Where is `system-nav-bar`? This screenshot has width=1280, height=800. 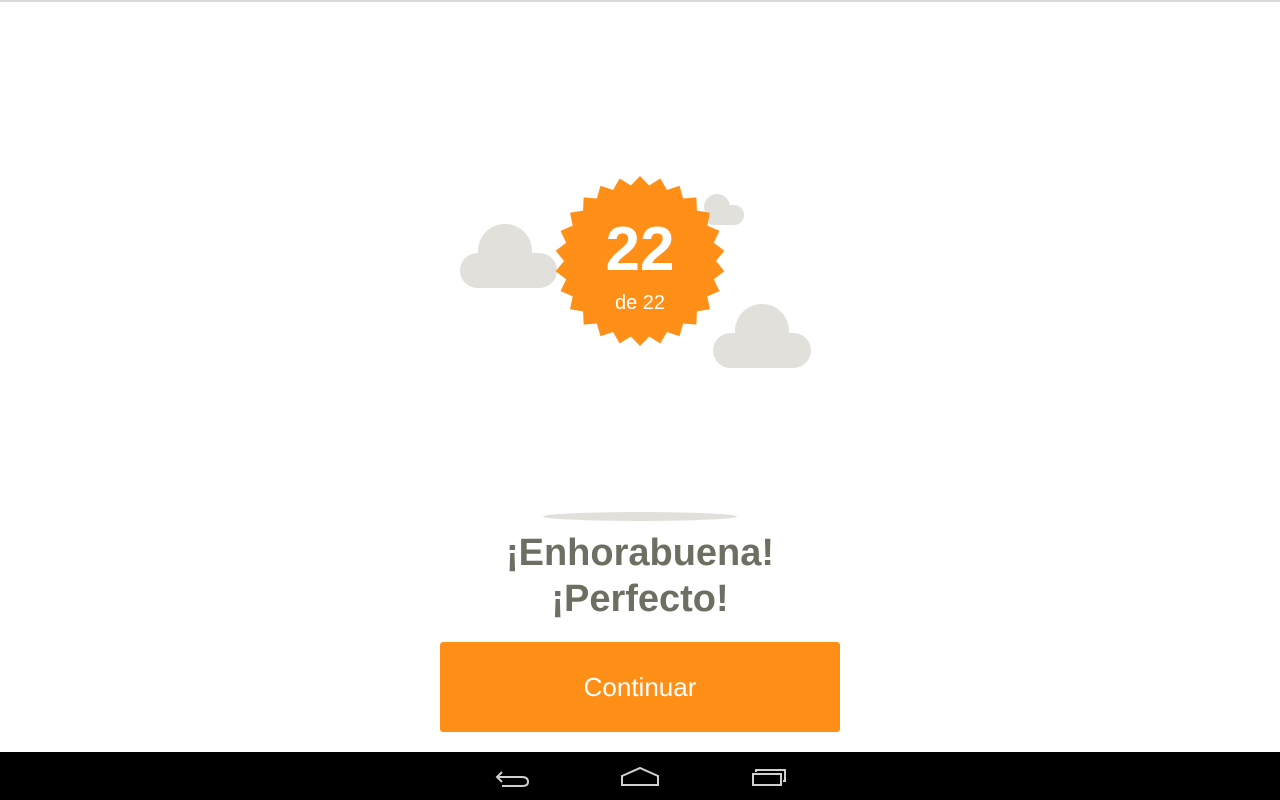
system-nav-bar is located at coordinates (640, 776).